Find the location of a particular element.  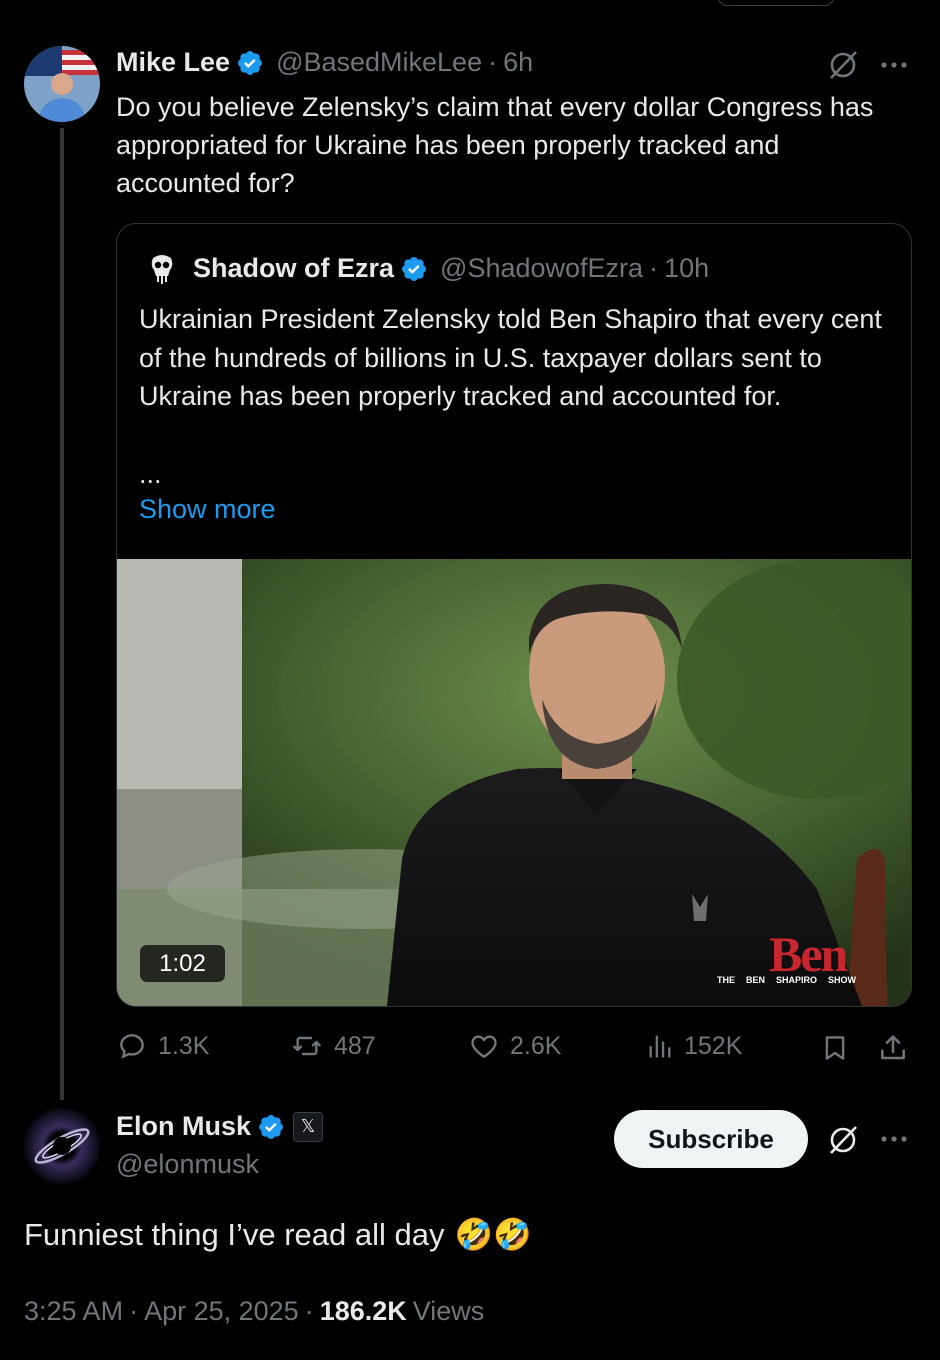

views-button: 152K is located at coordinates (694, 1046).